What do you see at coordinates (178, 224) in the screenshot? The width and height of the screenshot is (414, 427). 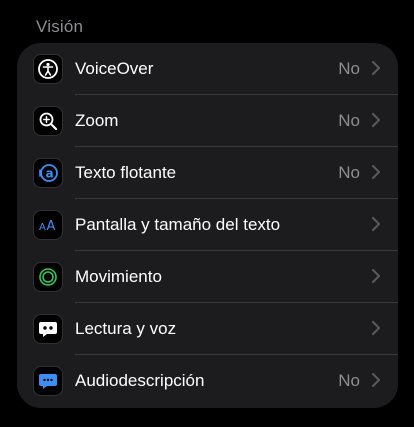 I see `row-label: Pantalla y tamaño del texto` at bounding box center [178, 224].